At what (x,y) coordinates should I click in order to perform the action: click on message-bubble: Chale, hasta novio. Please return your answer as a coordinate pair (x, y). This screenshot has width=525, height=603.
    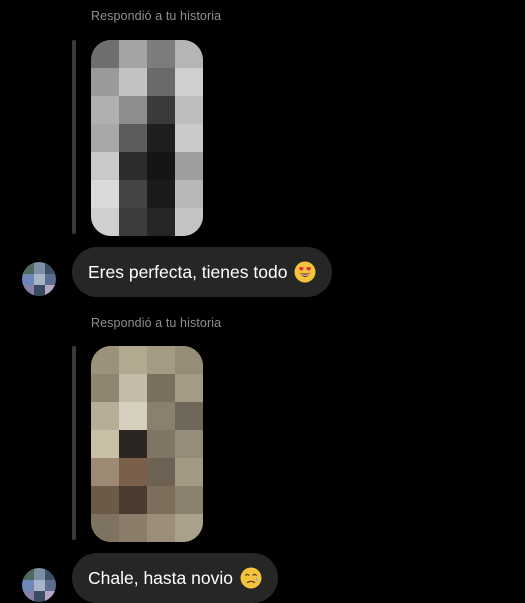
    Looking at the image, I should click on (175, 578).